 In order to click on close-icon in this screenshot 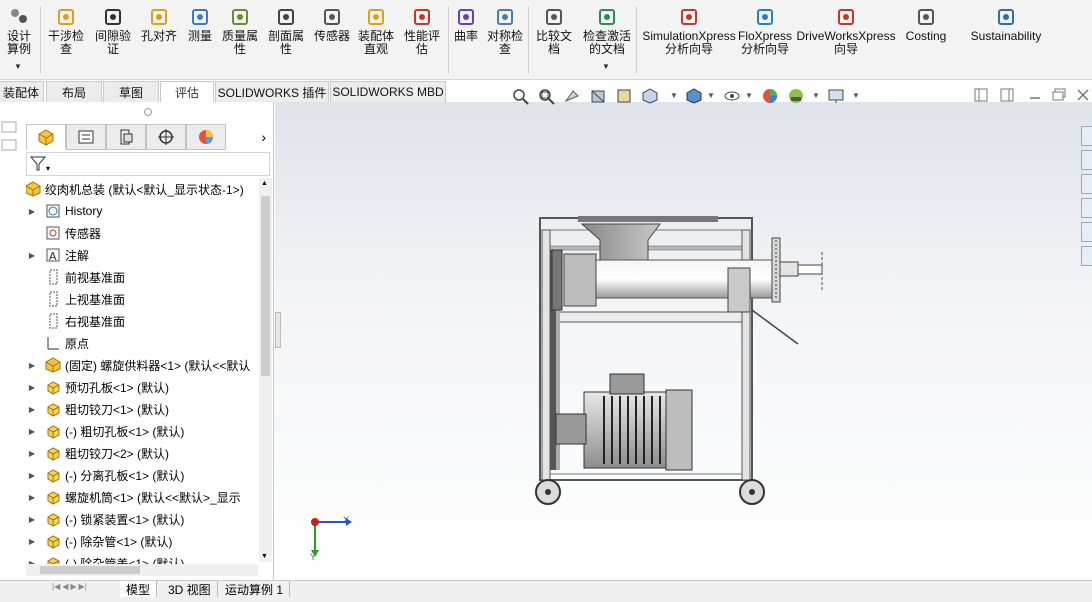, I will do `click(1083, 95)`.